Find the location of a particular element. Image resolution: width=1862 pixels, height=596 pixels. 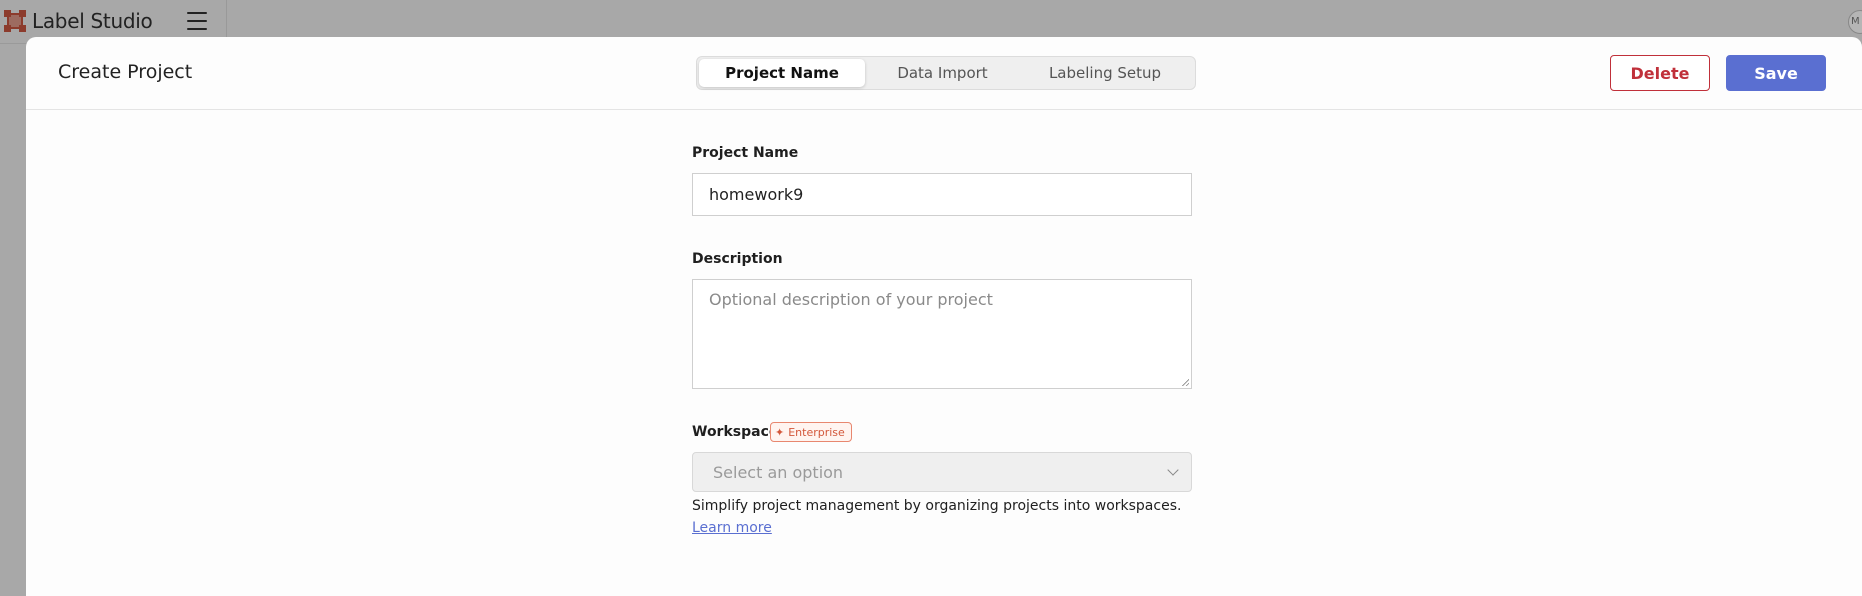

delete-button: Delete is located at coordinates (1660, 73).